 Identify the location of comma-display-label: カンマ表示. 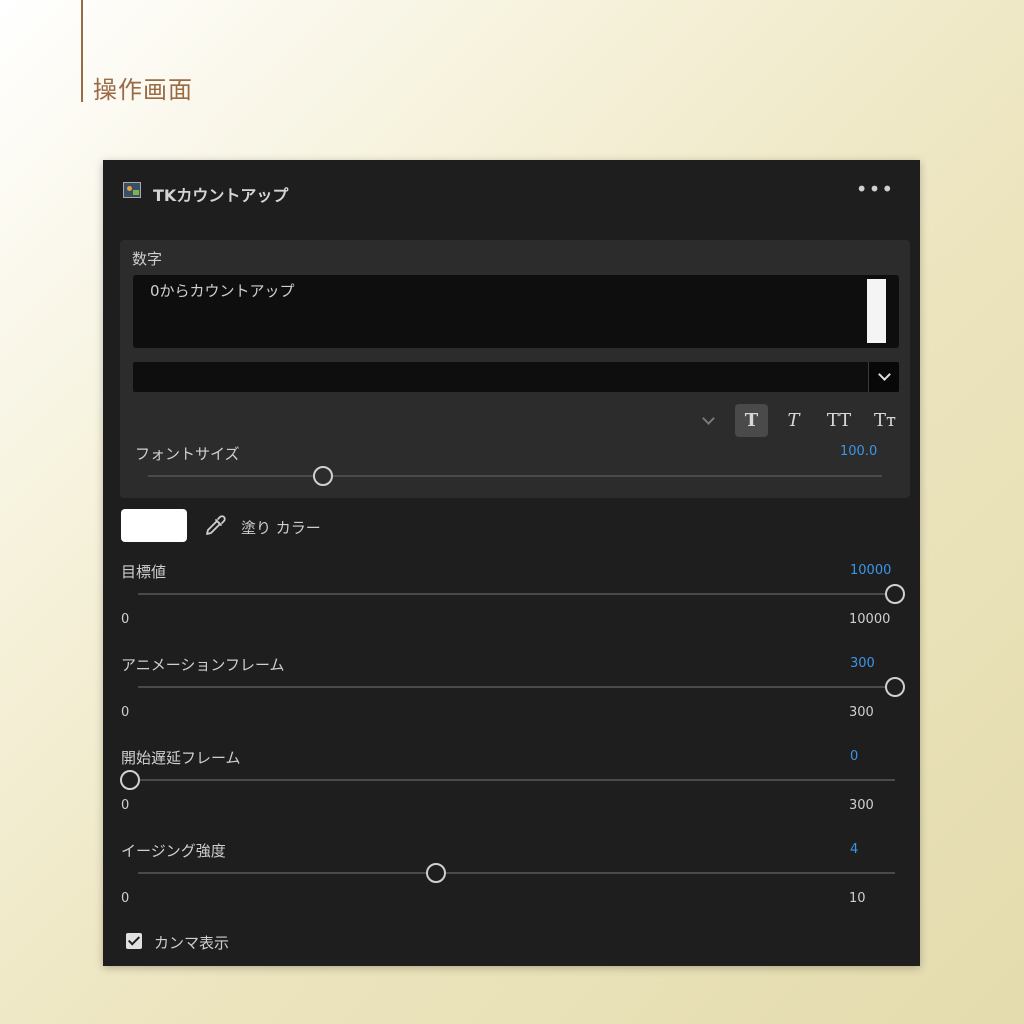
(192, 943).